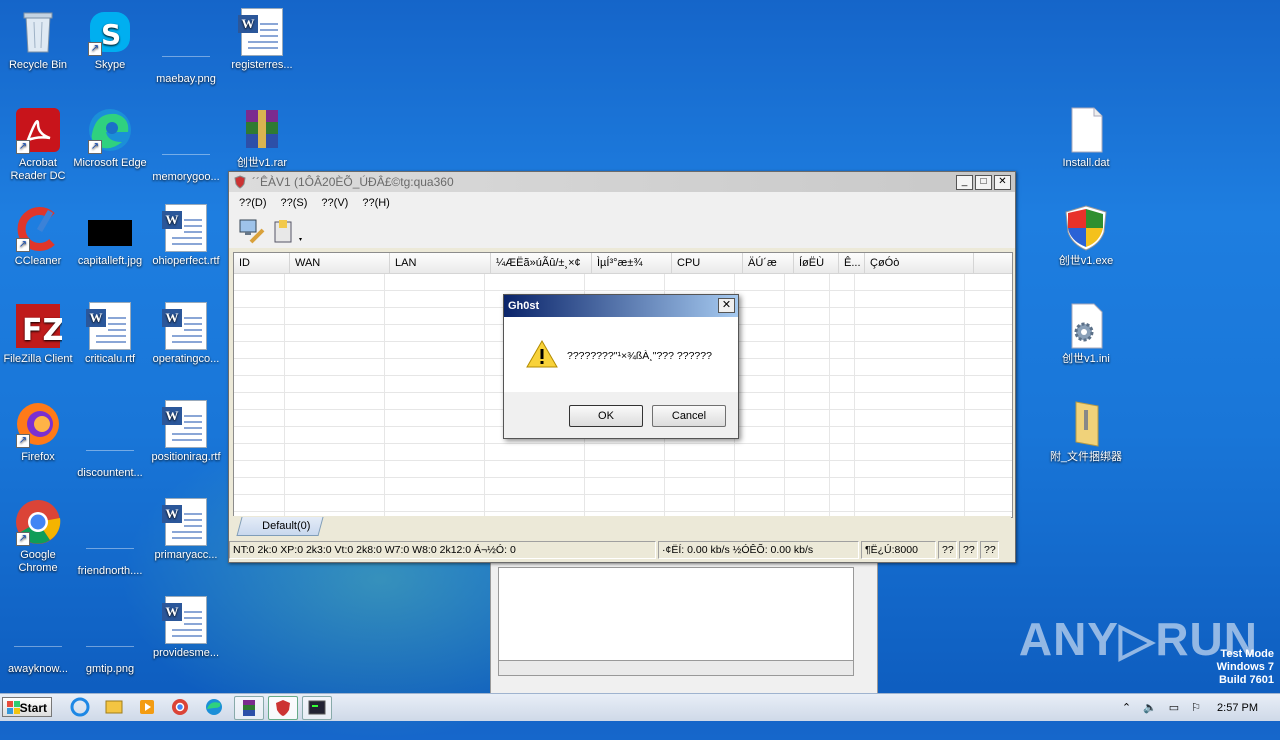 The height and width of the screenshot is (740, 1280). I want to click on taskbar-winrar-icon, so click(249, 708).